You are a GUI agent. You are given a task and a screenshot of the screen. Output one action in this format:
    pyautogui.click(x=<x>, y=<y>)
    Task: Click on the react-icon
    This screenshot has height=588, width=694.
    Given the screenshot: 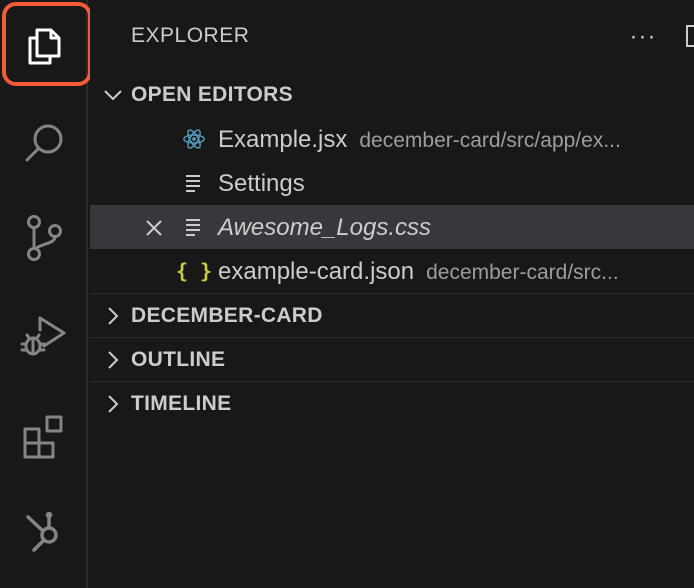 What is the action you would take?
    pyautogui.click(x=194, y=139)
    